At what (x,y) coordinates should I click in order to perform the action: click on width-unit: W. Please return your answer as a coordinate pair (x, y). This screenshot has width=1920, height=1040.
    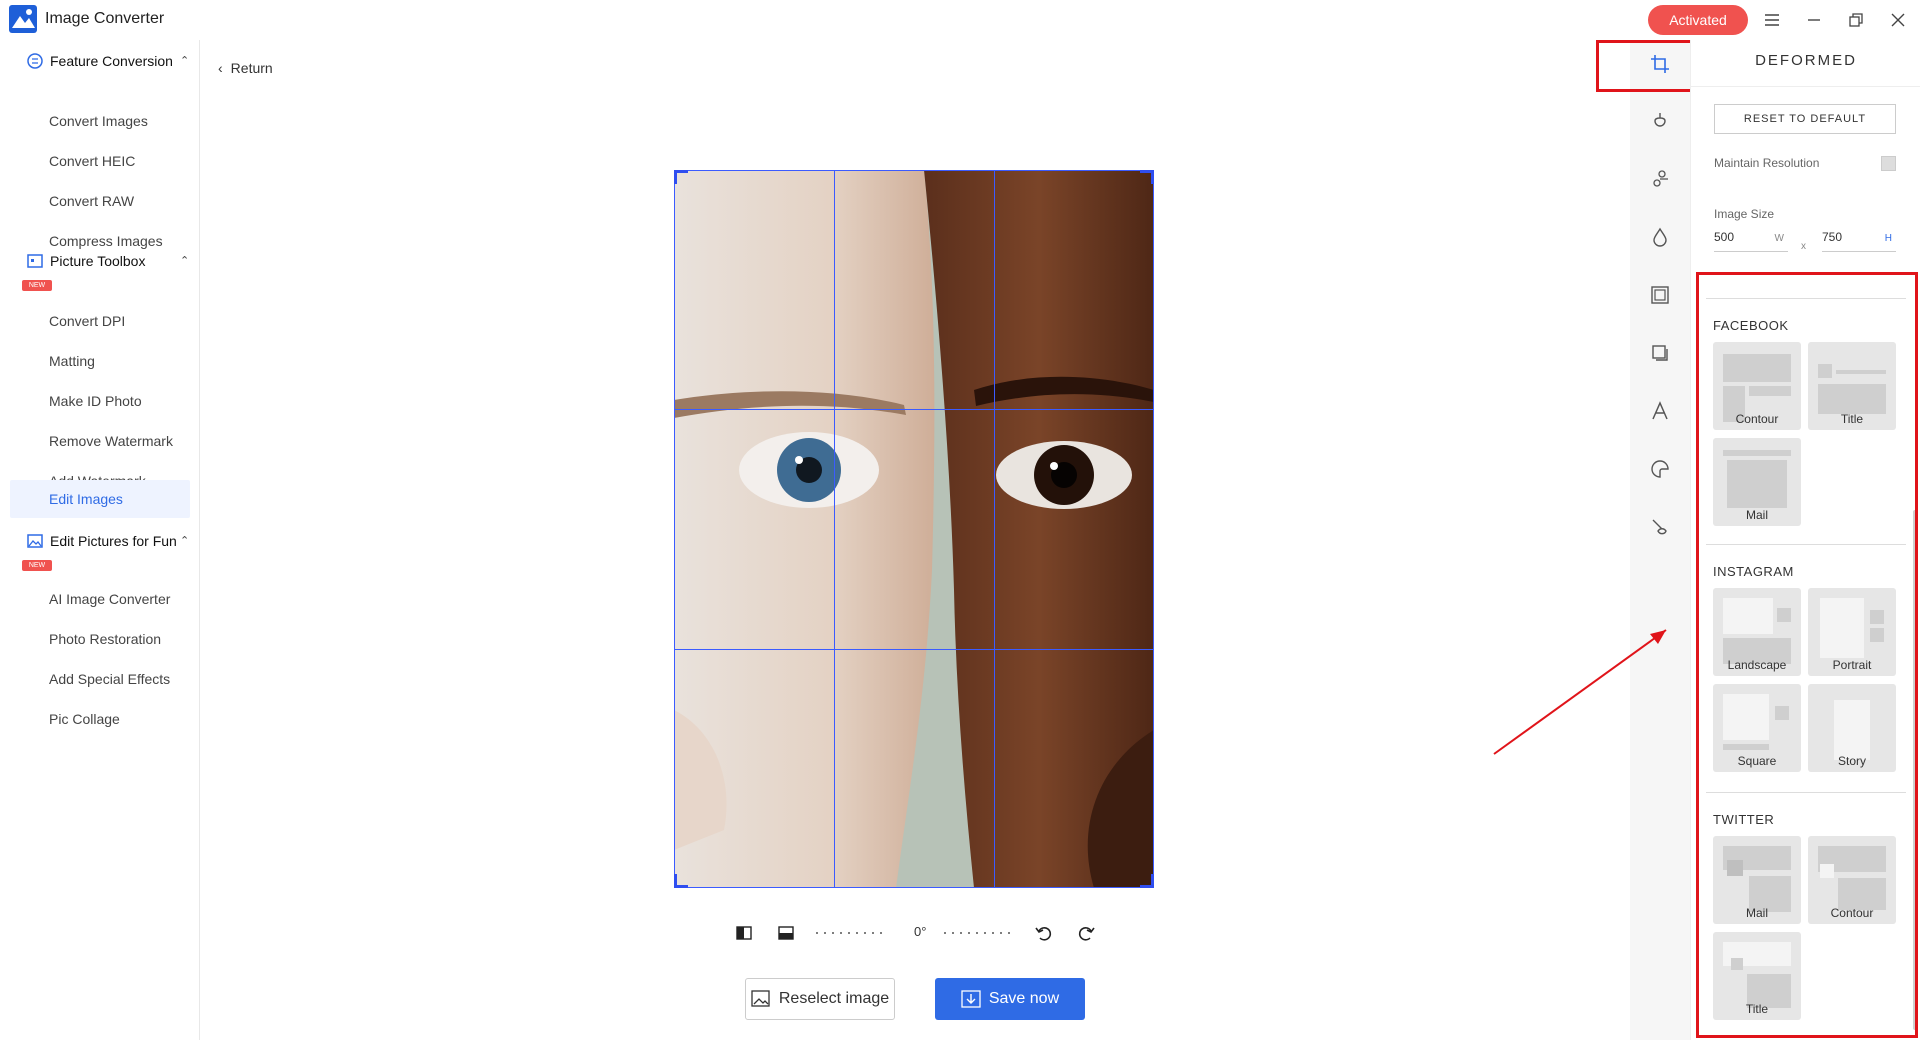
    Looking at the image, I should click on (1779, 238).